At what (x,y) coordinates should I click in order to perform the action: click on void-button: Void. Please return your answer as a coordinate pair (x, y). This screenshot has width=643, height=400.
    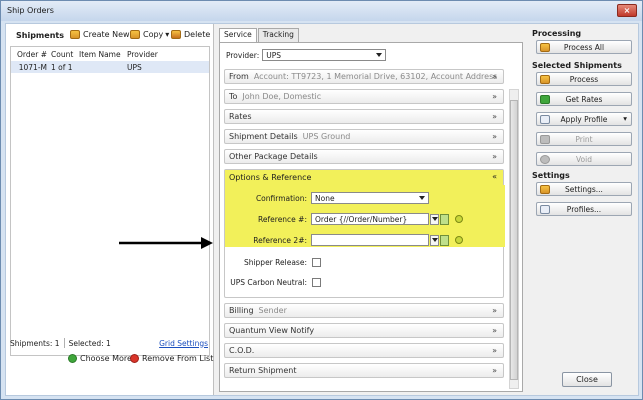
    Looking at the image, I should click on (584, 159).